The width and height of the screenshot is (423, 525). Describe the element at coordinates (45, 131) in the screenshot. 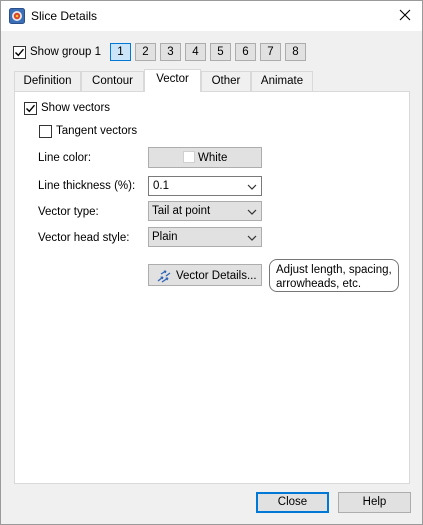

I see `tangent-vectors-checkbox` at that location.